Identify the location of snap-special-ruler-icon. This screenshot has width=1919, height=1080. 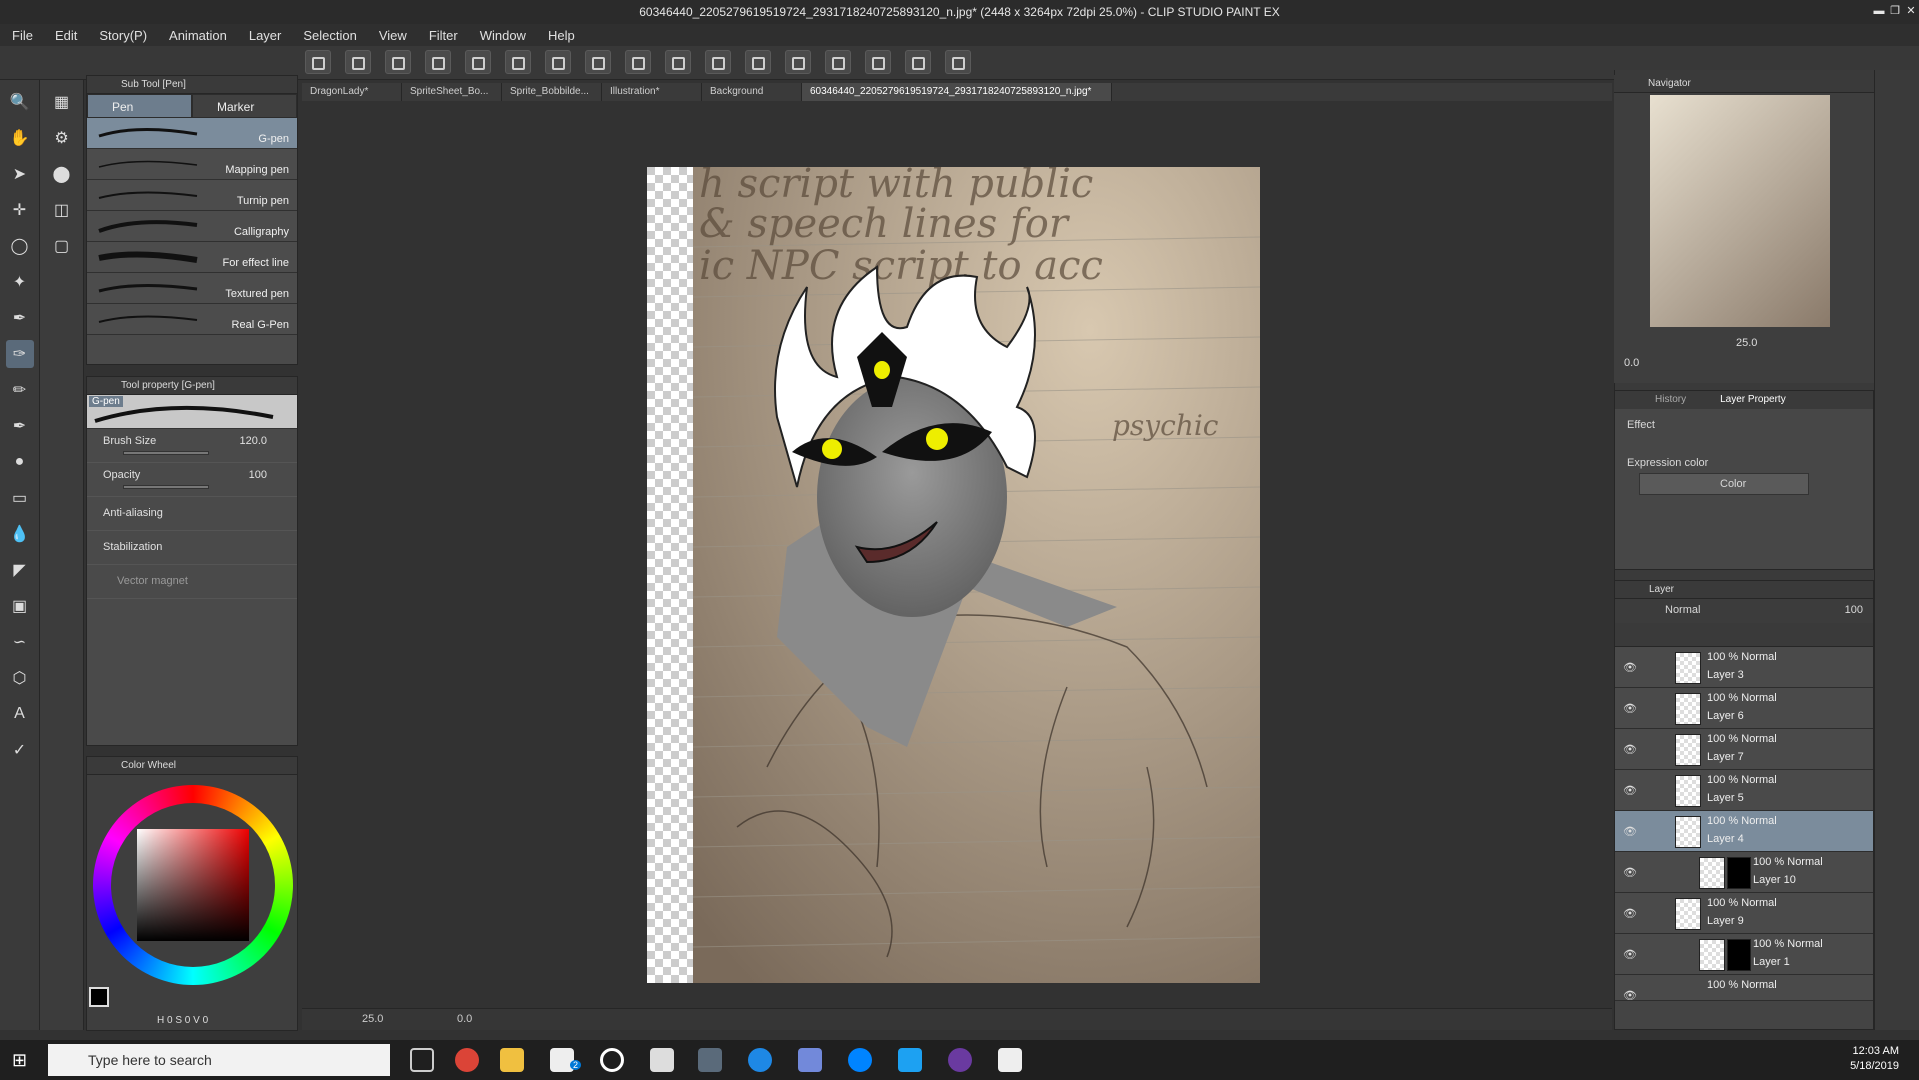
(878, 62).